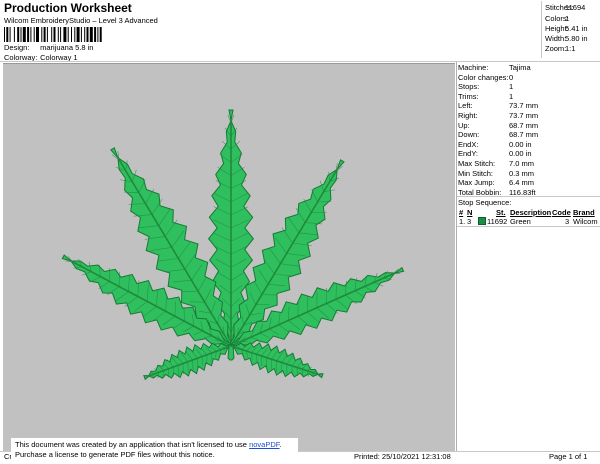  I want to click on info-row: Down: 68.7 mm, so click(498, 134).